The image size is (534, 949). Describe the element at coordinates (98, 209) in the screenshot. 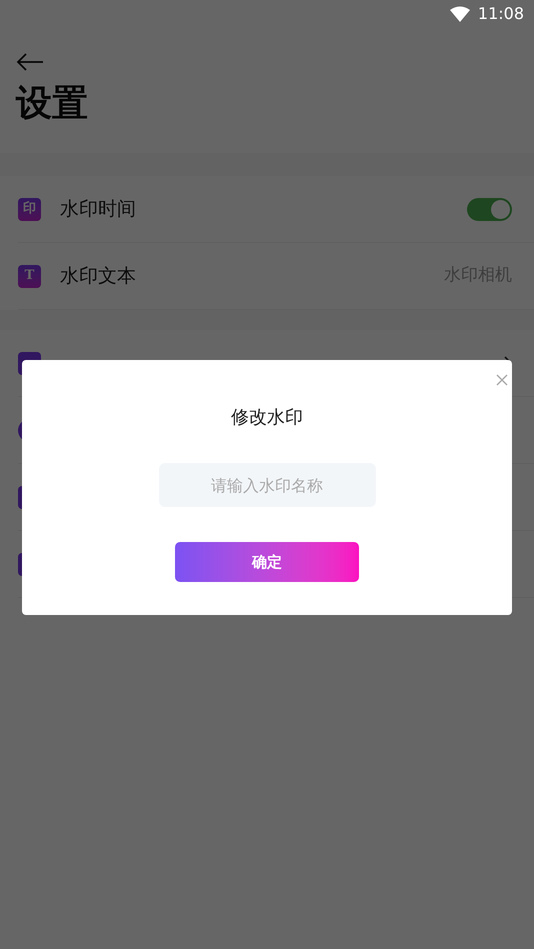

I see `setting-label: 水印时间` at that location.